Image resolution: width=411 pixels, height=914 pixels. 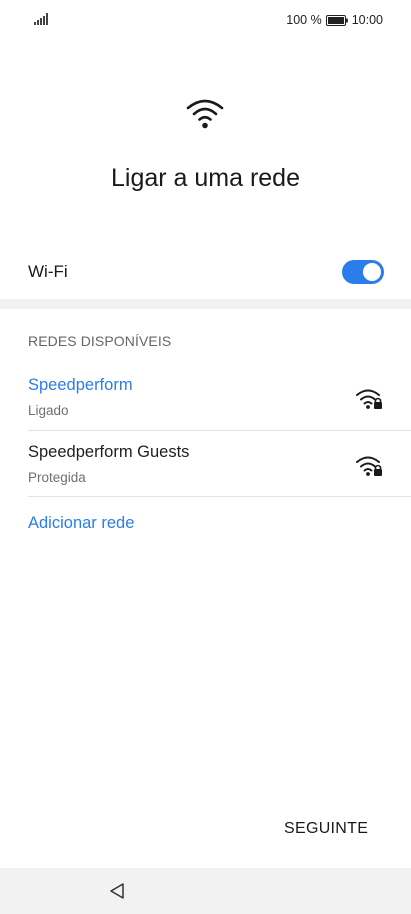 I want to click on network-name: Speedperform, so click(x=80, y=385).